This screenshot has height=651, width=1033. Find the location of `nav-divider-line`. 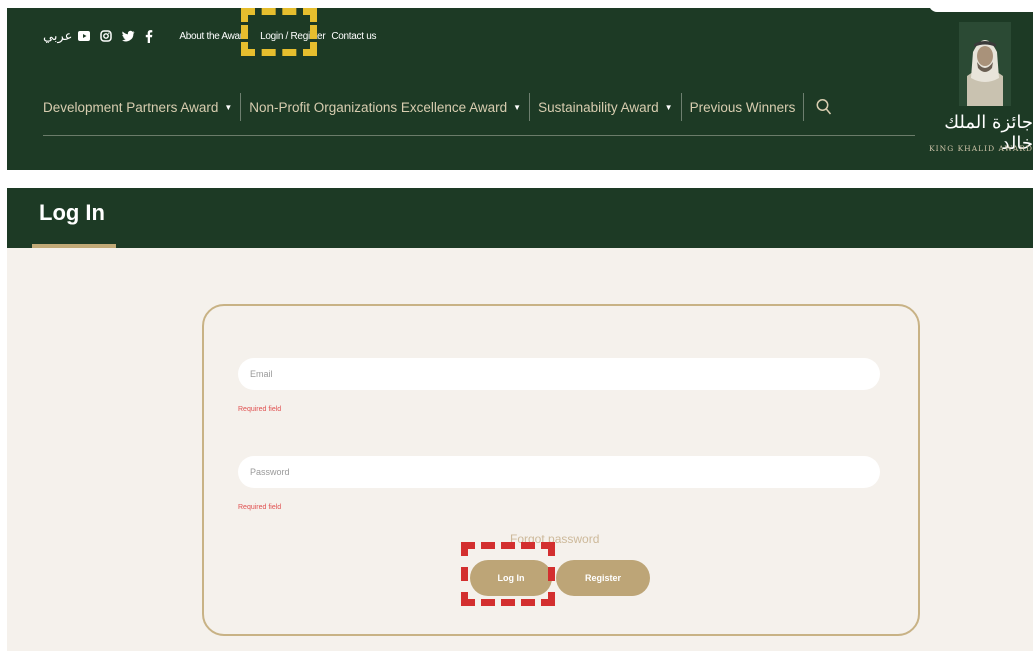

nav-divider-line is located at coordinates (479, 135).